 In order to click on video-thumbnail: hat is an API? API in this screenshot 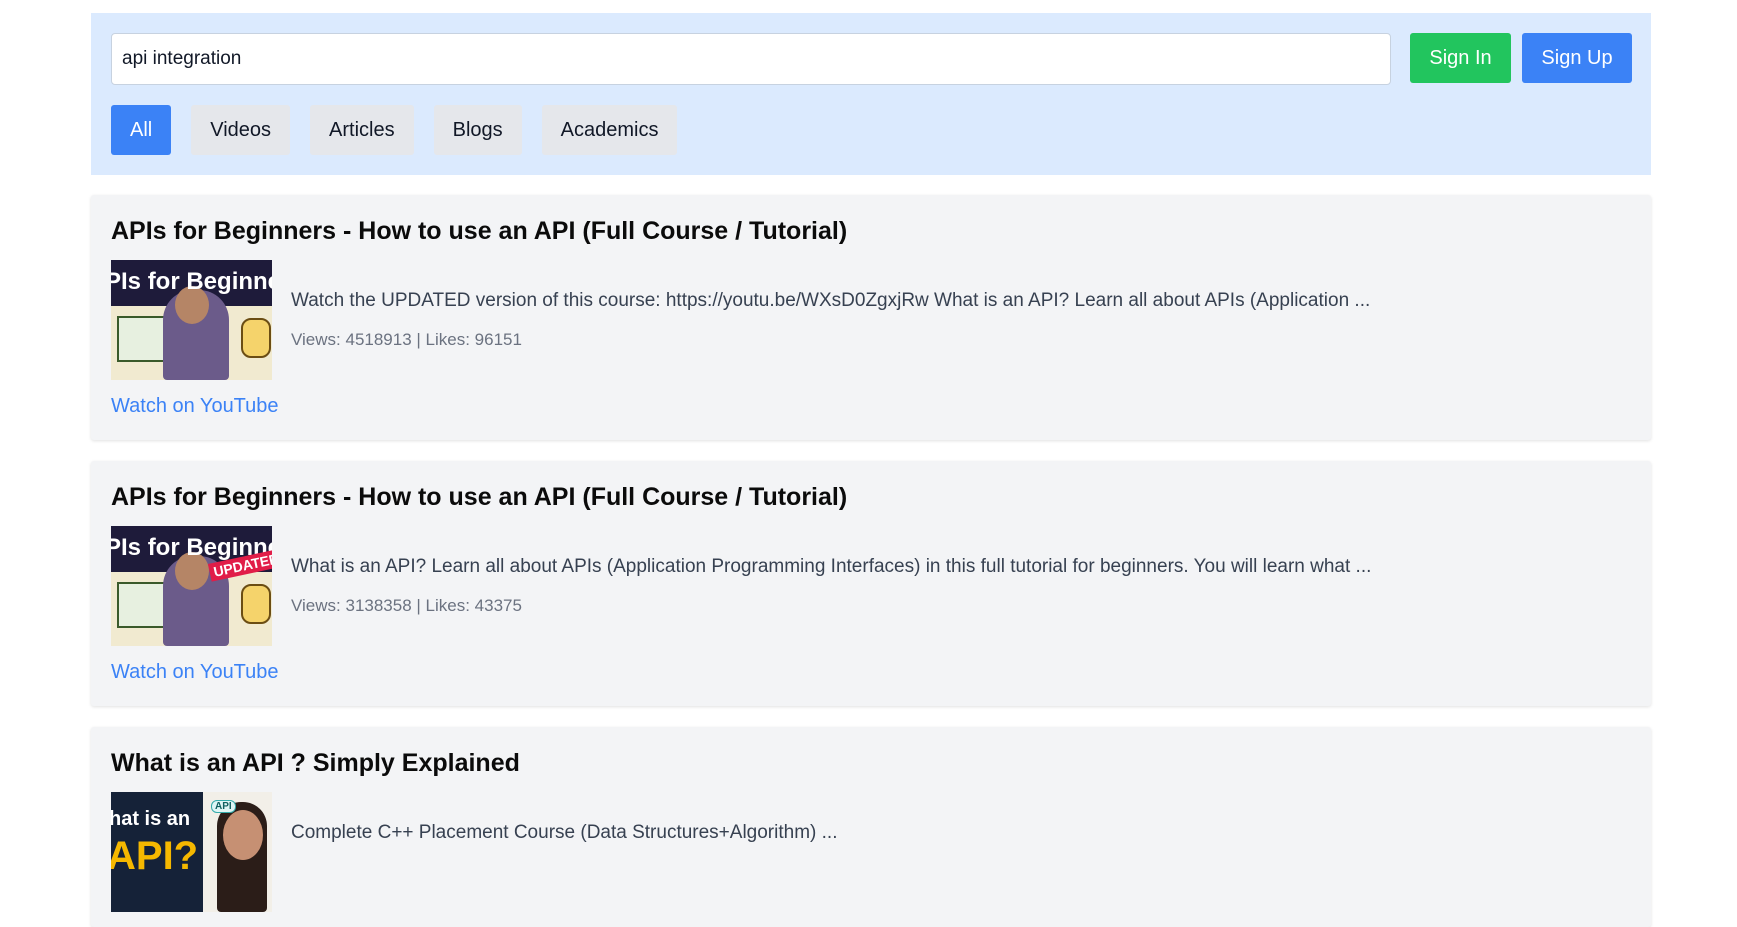, I will do `click(191, 852)`.